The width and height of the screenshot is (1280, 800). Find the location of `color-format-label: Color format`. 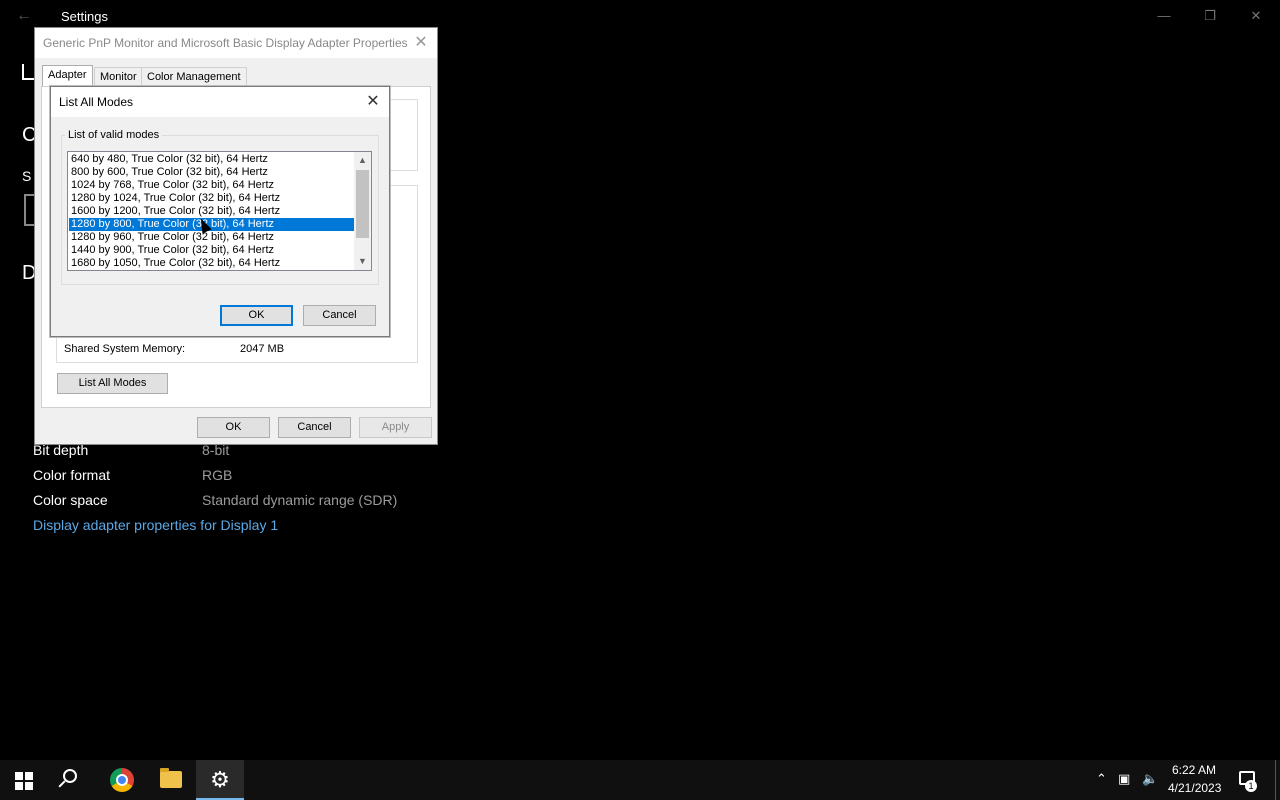

color-format-label: Color format is located at coordinates (72, 475).